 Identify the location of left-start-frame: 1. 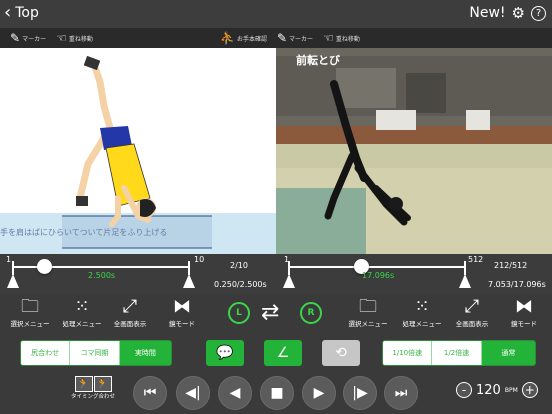
(9, 259).